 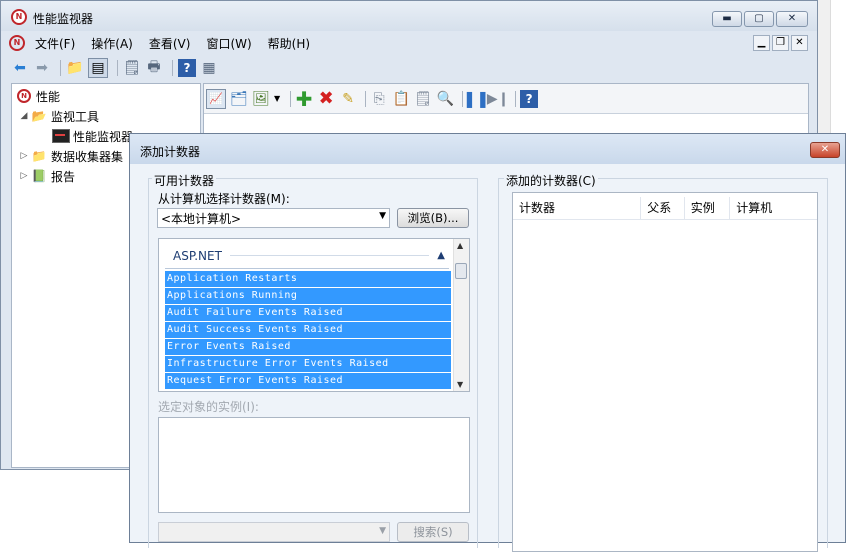 What do you see at coordinates (61, 136) in the screenshot?
I see `chart-monitor-icon` at bounding box center [61, 136].